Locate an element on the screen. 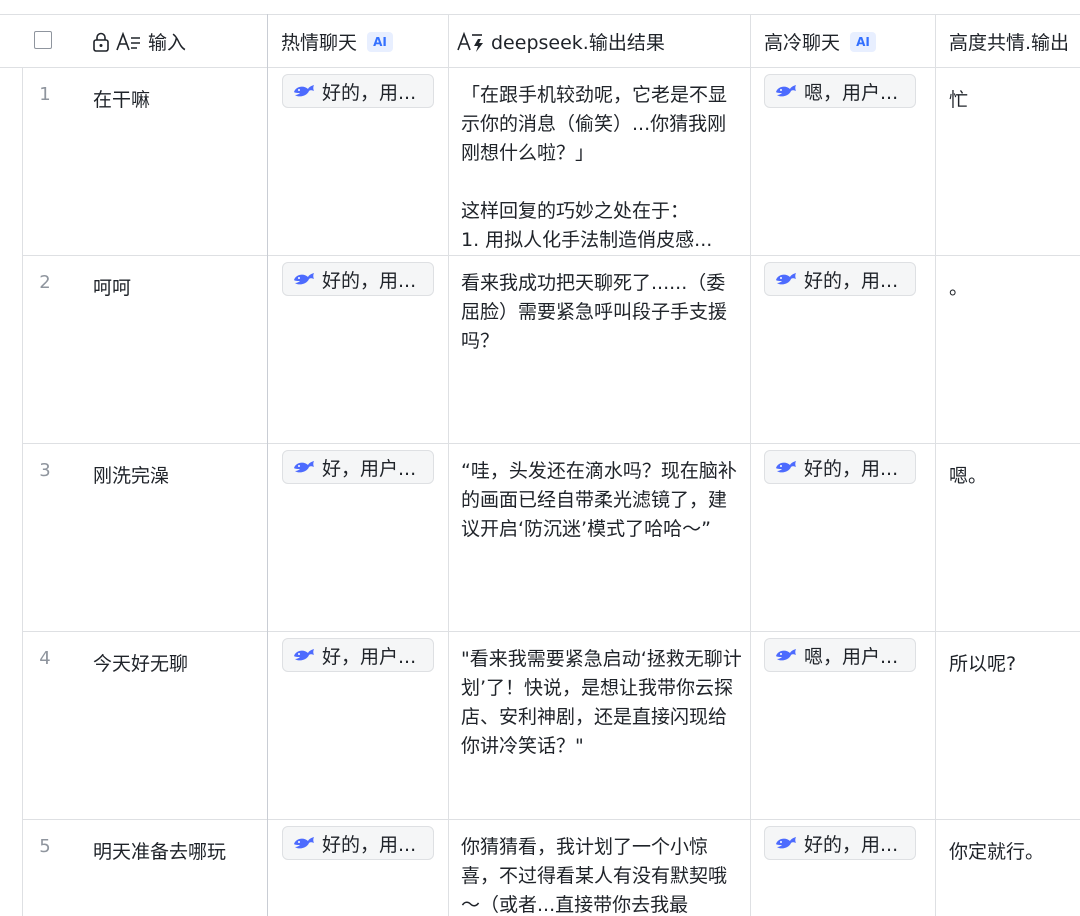  column-header-warm-chat-label: 热情聊天 is located at coordinates (319, 43).